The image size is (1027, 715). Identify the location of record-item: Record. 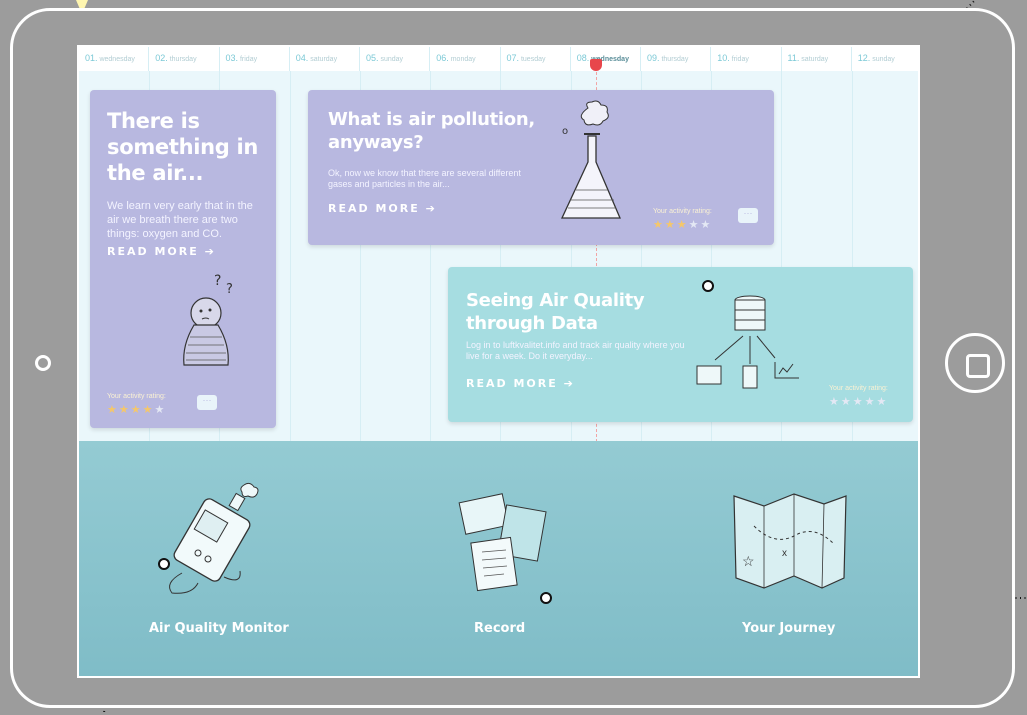
(509, 563).